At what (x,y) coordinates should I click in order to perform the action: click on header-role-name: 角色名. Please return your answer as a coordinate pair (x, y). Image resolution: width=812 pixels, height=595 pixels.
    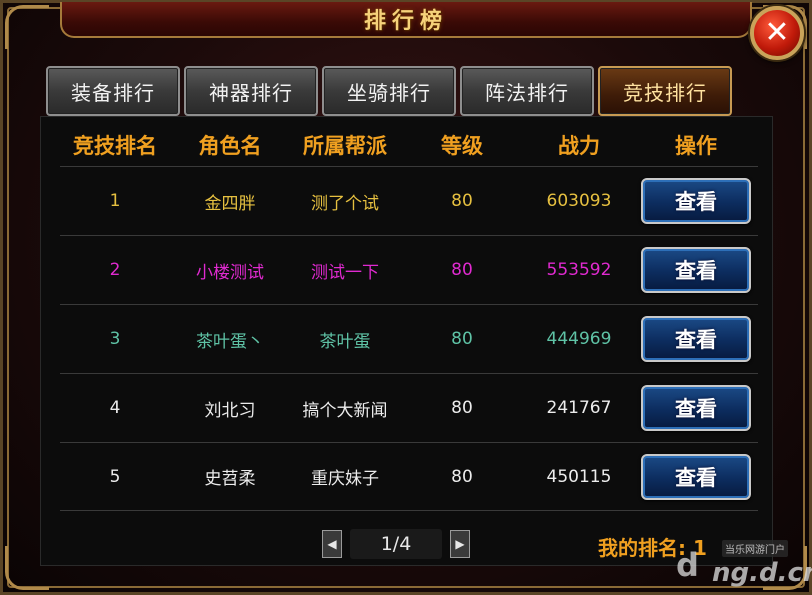
    Looking at the image, I should click on (230, 146).